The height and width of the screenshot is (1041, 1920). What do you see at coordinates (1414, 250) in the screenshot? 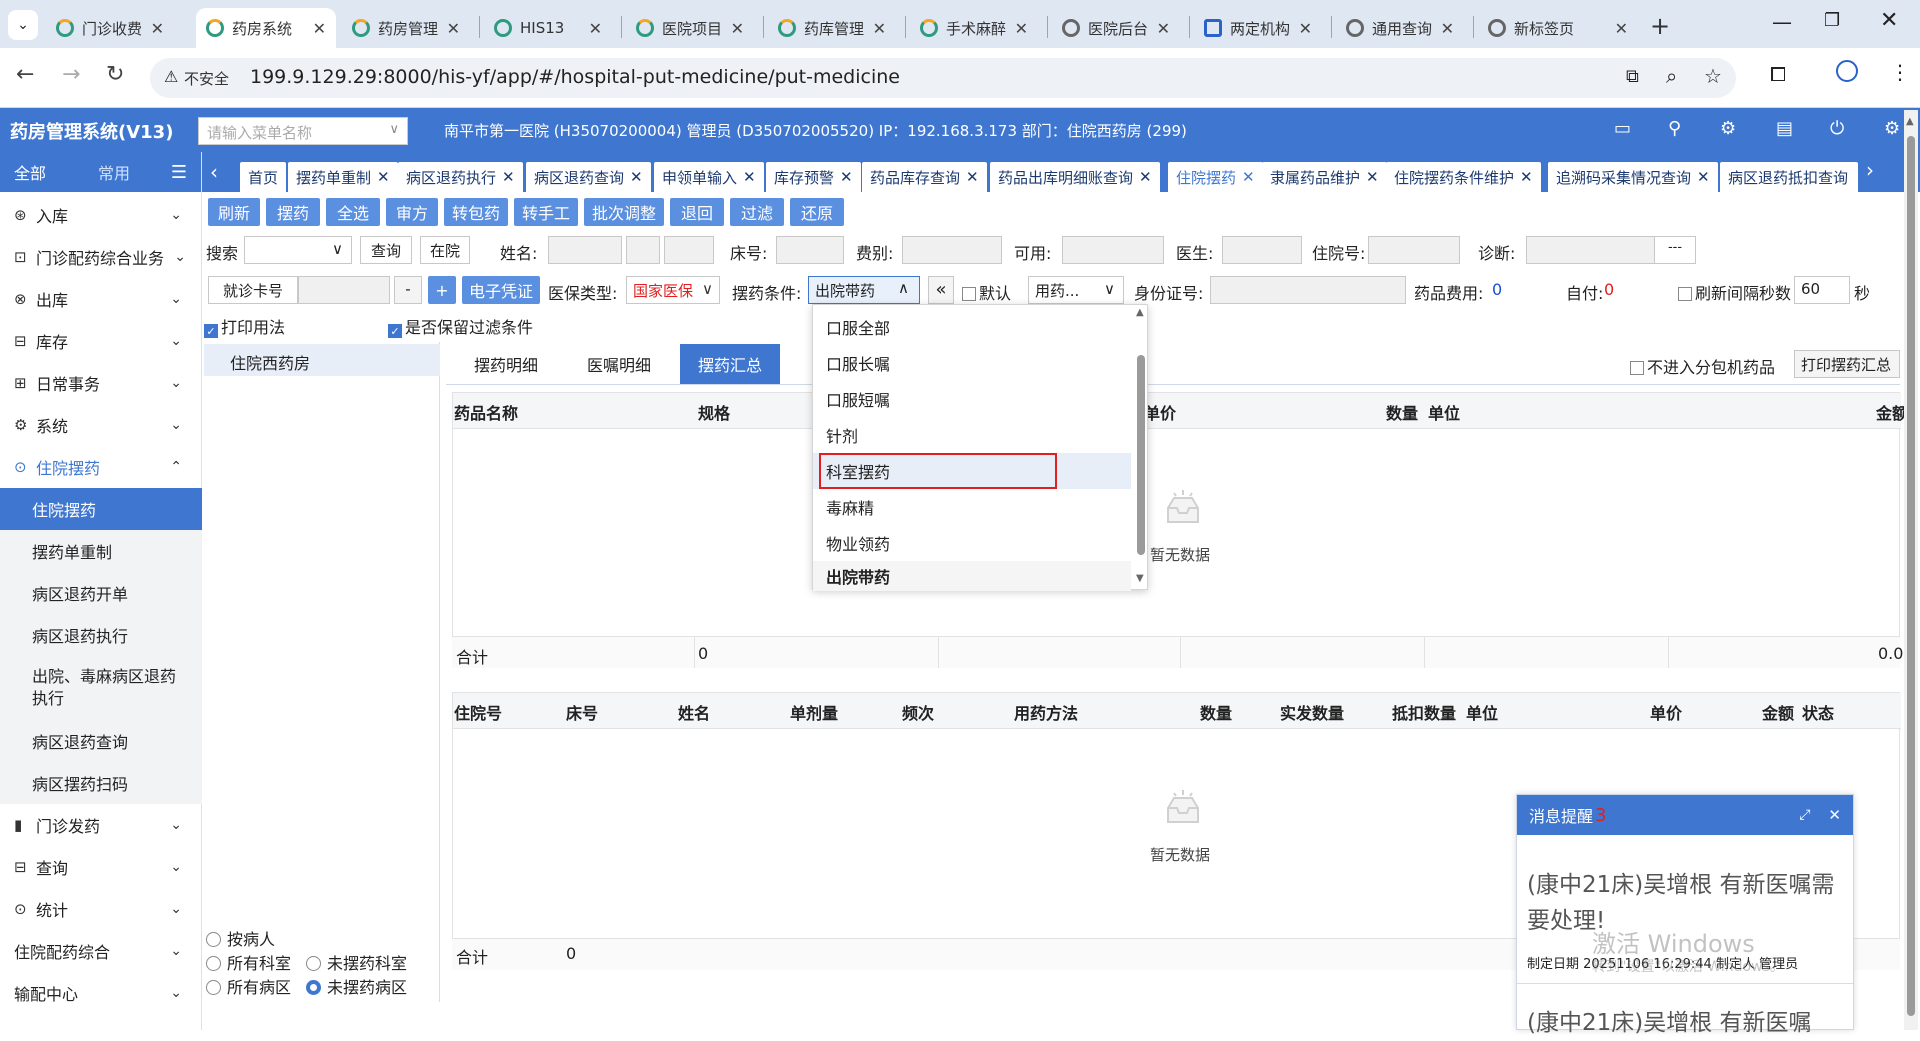
I see `inpatient-no-field` at bounding box center [1414, 250].